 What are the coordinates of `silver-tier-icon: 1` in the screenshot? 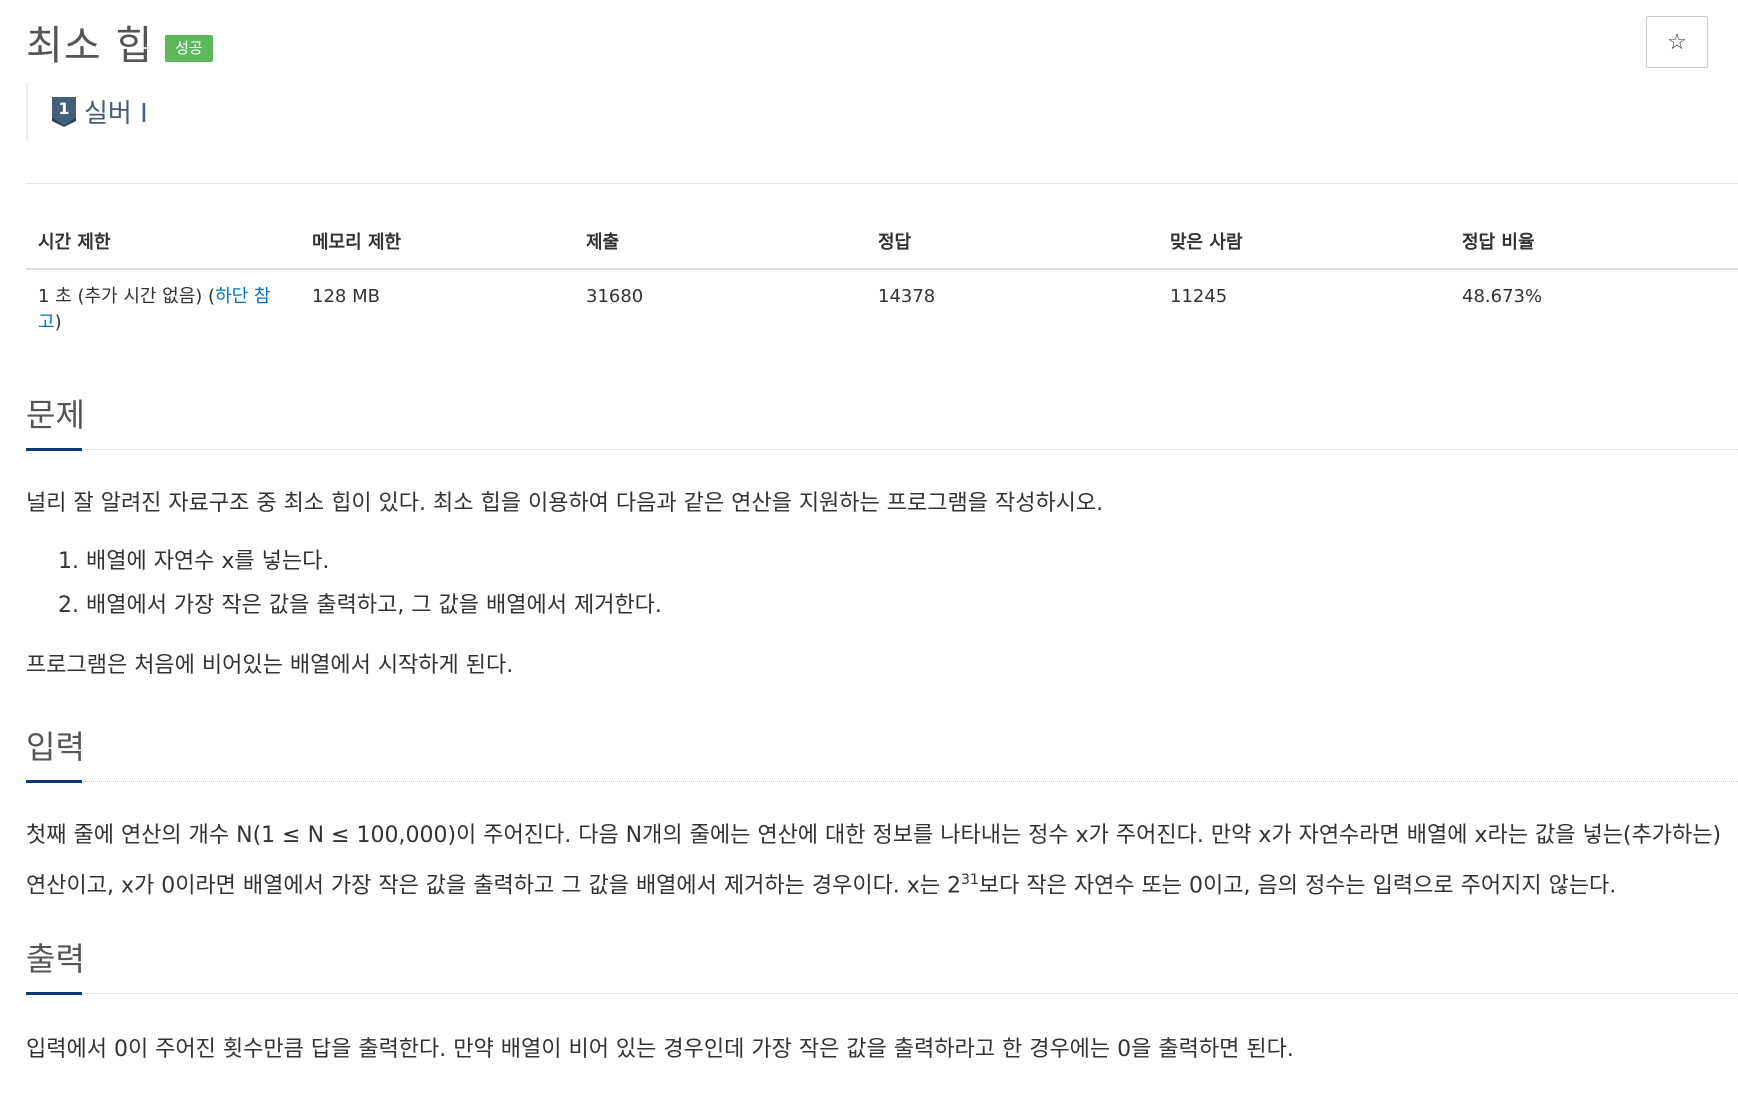 It's located at (64, 112).